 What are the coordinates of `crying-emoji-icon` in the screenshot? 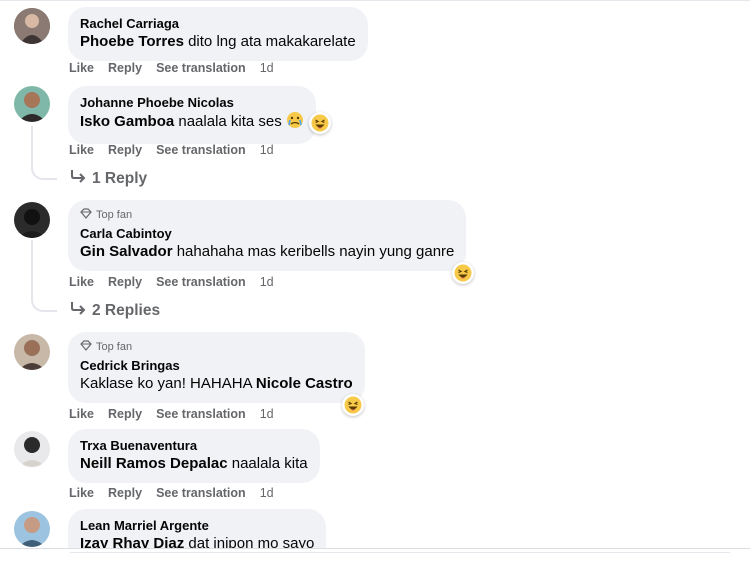 It's located at (295, 123).